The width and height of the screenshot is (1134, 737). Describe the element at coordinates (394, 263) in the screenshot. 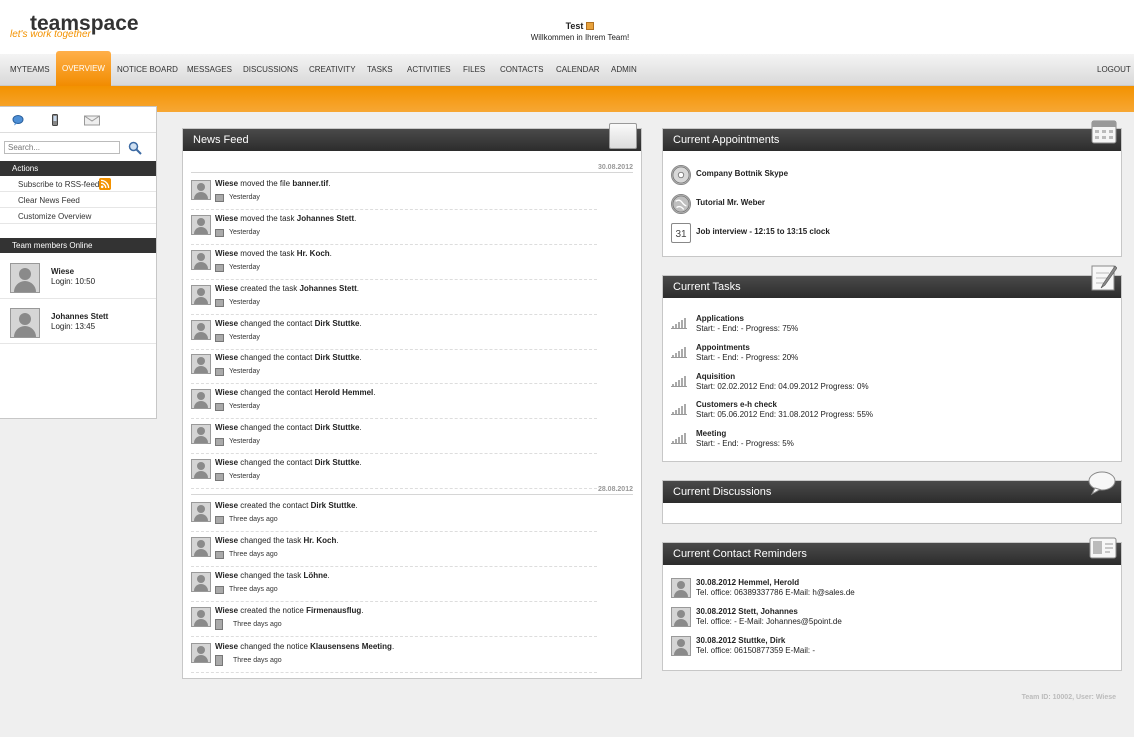

I see `news-feed-item: Wiese moved the task Hr. Koch. Yesterday` at that location.